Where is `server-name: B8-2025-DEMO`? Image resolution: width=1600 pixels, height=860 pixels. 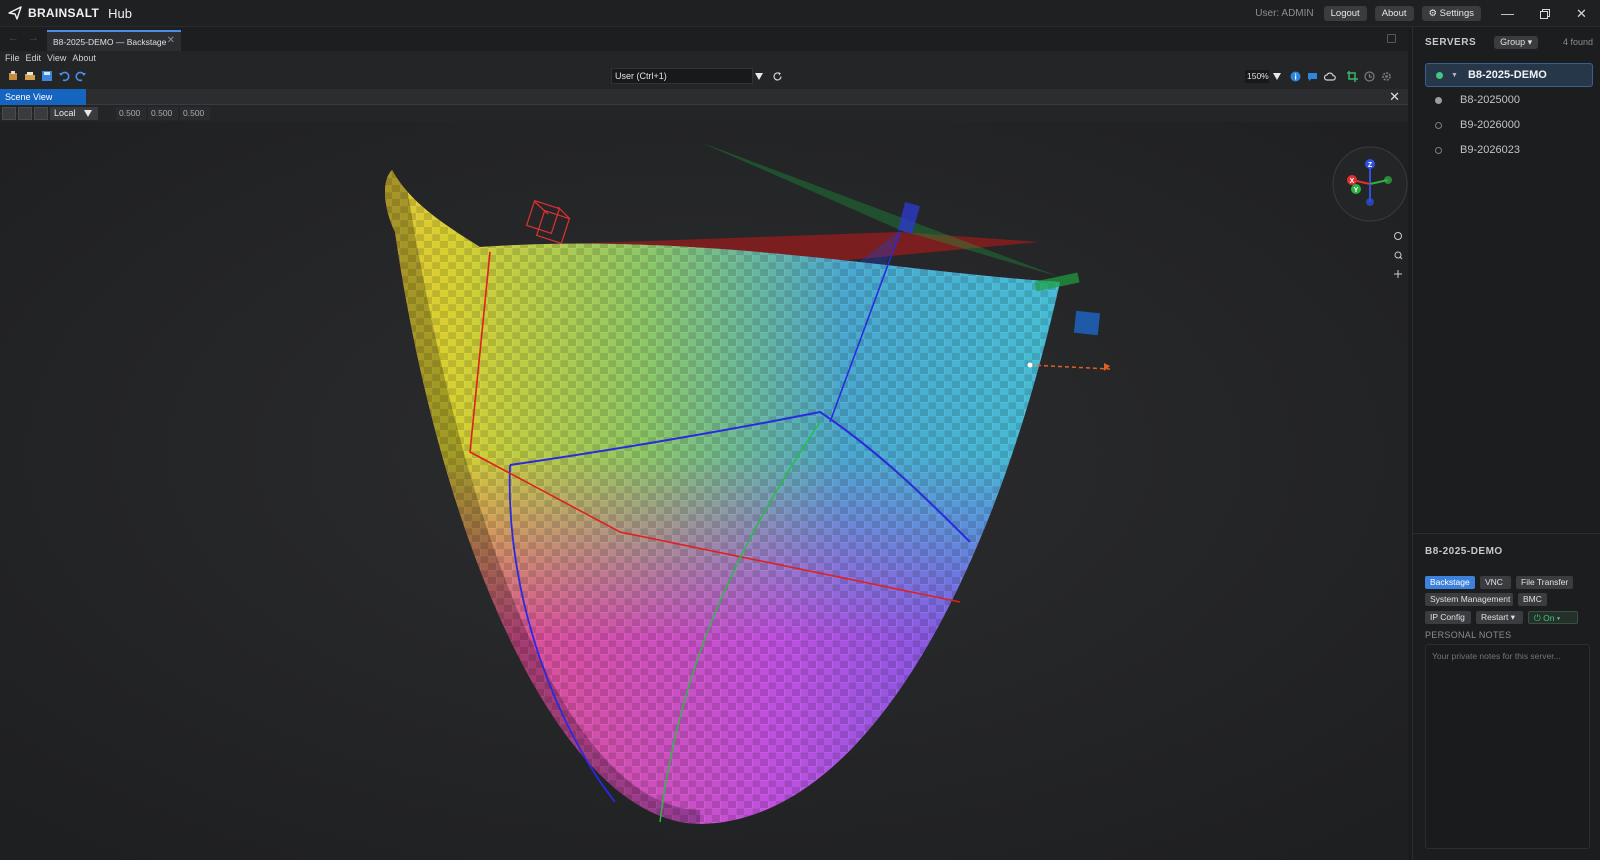
server-name: B8-2025-DEMO is located at coordinates (1507, 75).